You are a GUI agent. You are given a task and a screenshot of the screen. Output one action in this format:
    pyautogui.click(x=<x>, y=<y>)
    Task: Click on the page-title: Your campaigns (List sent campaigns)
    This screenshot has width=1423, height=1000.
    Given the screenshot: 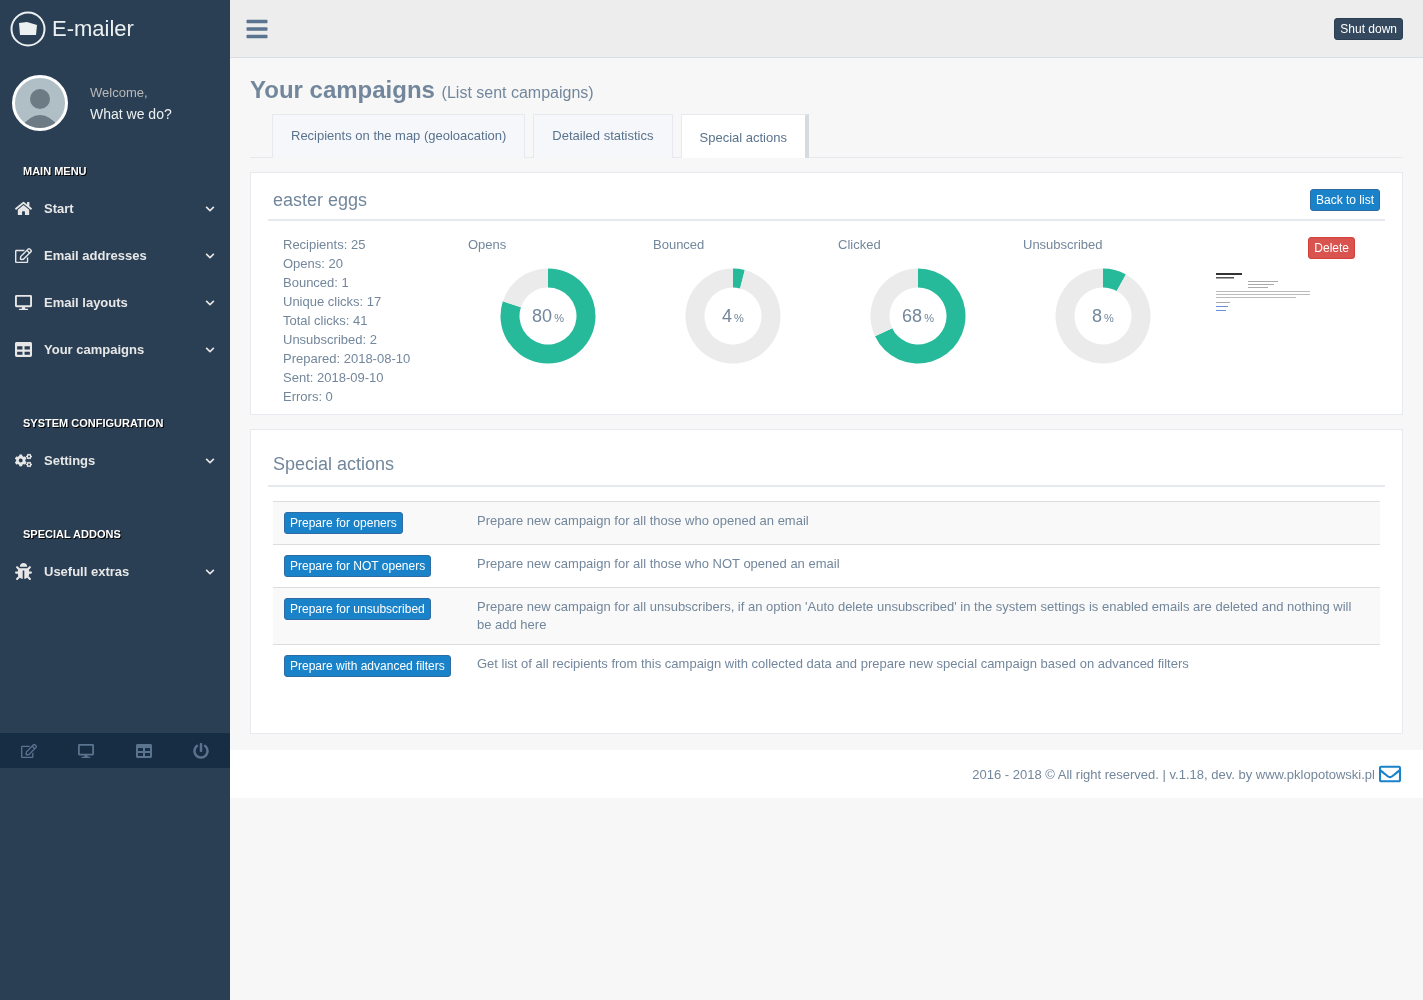 What is the action you would take?
    pyautogui.click(x=422, y=90)
    